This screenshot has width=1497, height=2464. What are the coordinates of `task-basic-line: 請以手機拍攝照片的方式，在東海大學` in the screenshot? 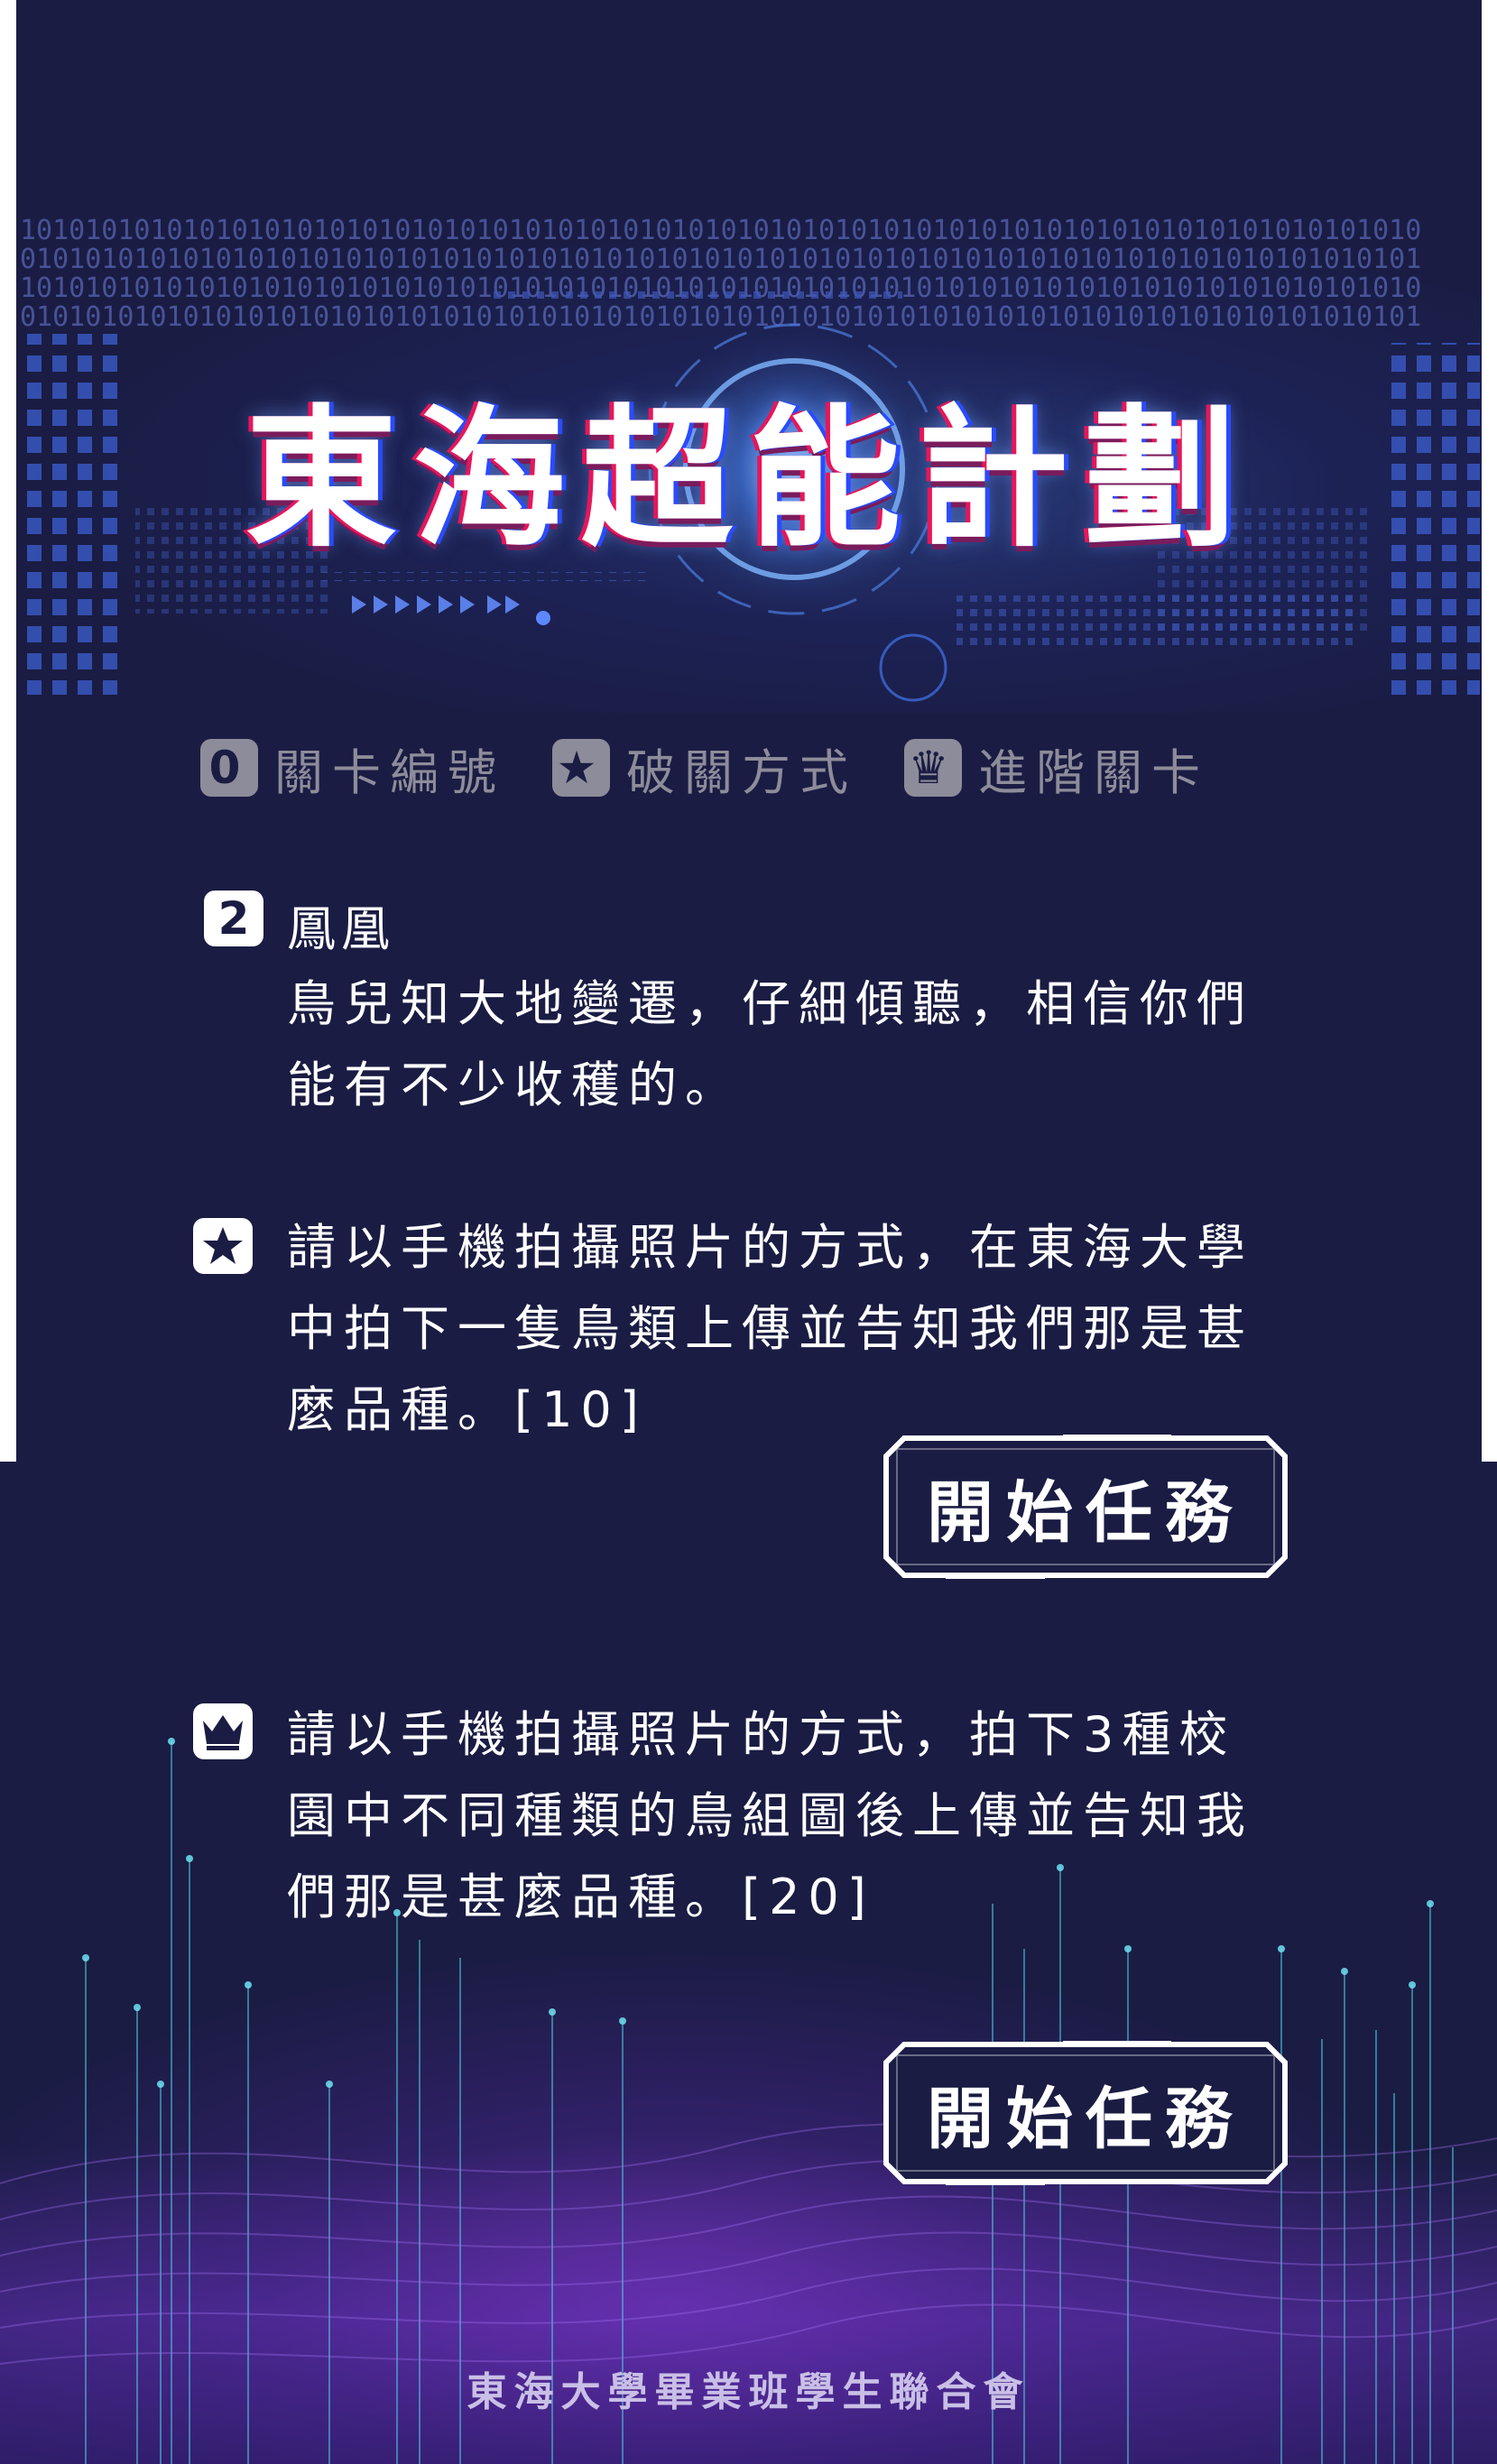 It's located at (770, 1247).